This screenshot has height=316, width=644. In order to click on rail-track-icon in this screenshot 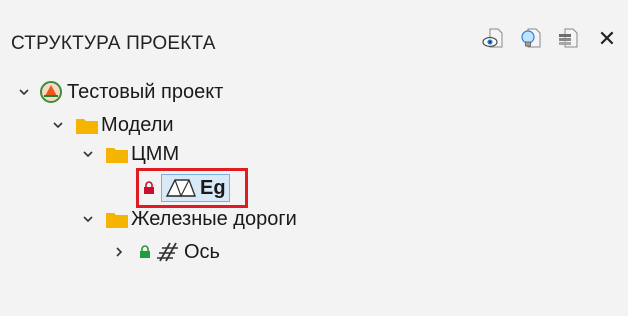, I will do `click(169, 252)`.